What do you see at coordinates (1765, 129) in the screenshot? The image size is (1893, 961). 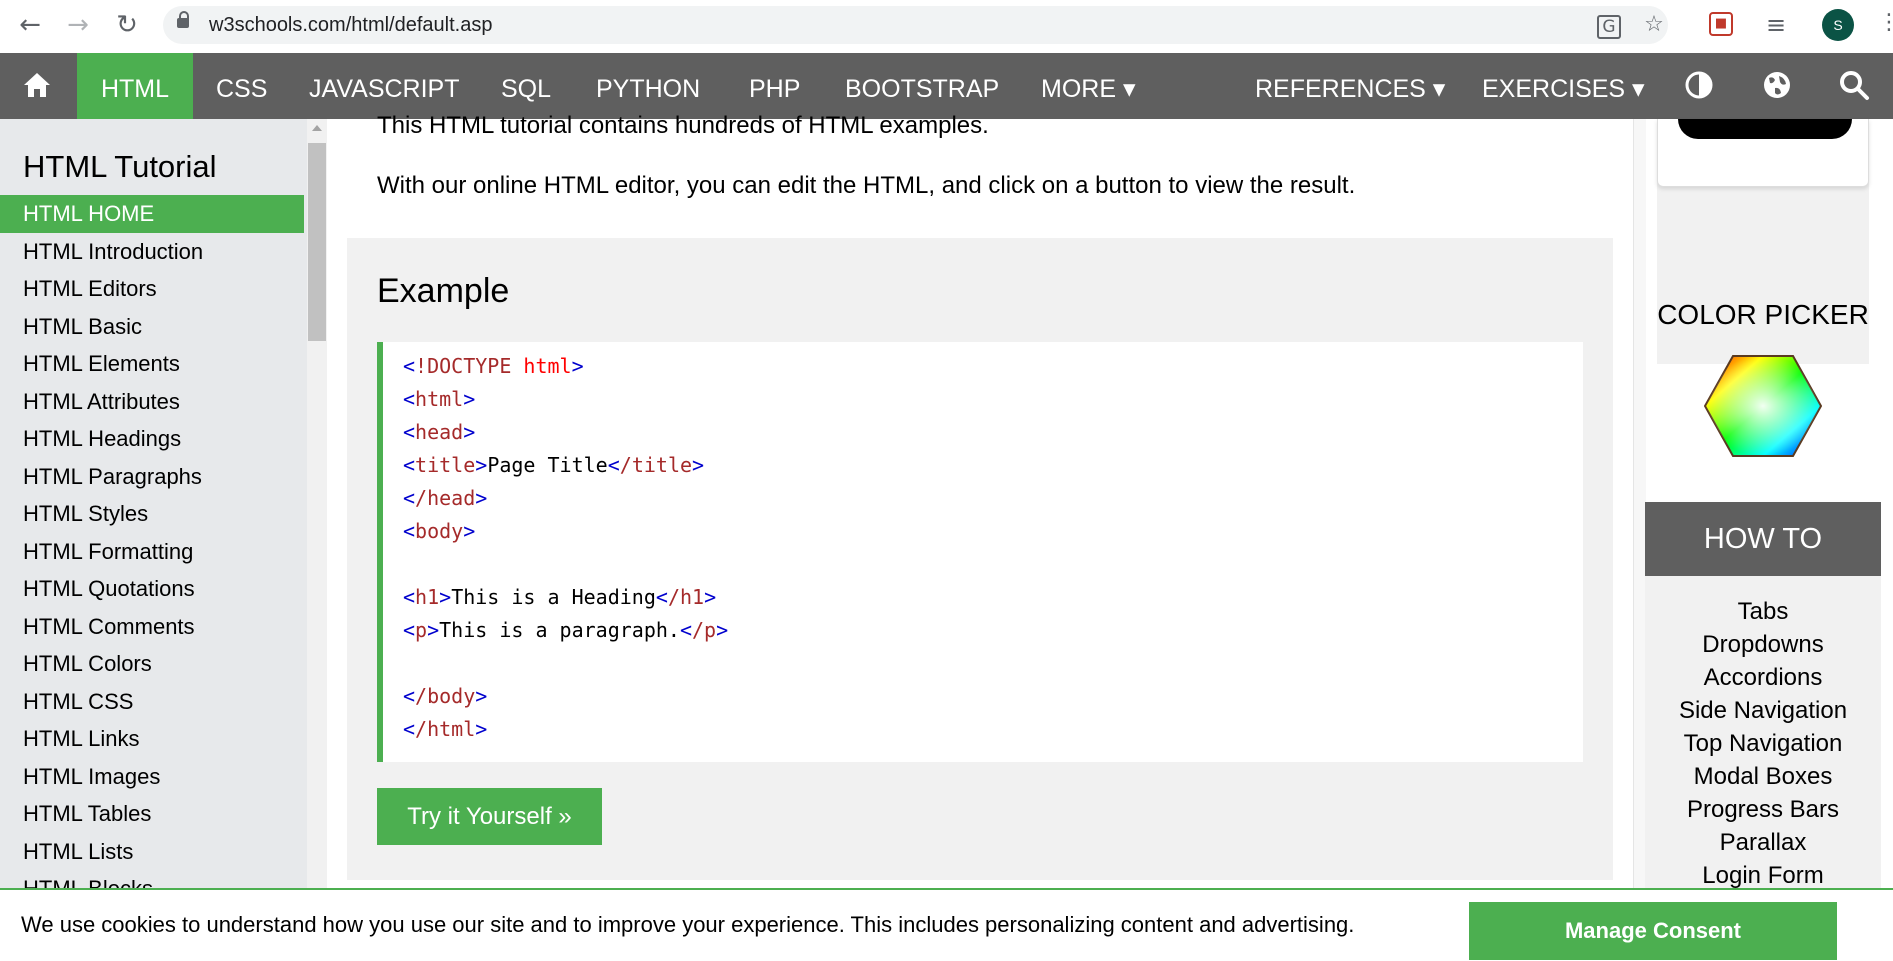 I see `ad-button` at bounding box center [1765, 129].